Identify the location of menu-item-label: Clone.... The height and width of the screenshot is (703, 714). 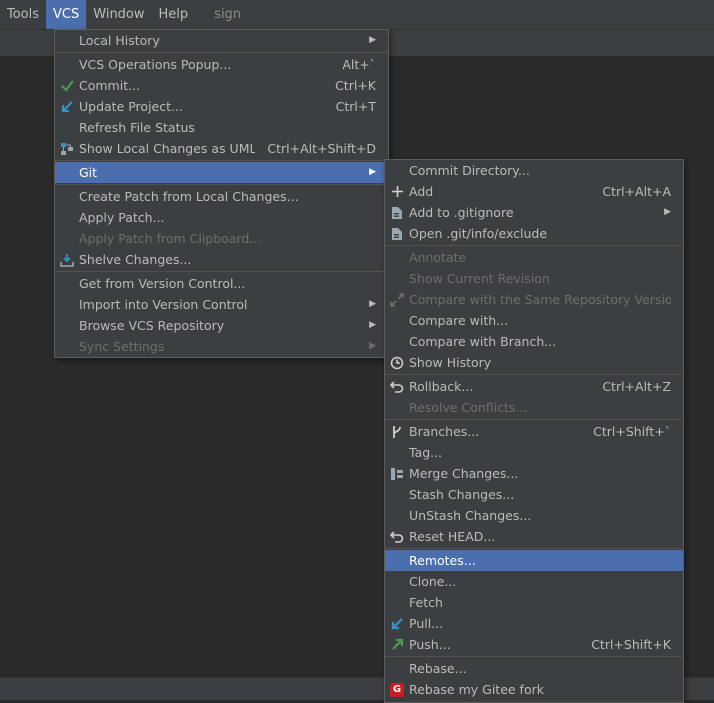
(433, 581).